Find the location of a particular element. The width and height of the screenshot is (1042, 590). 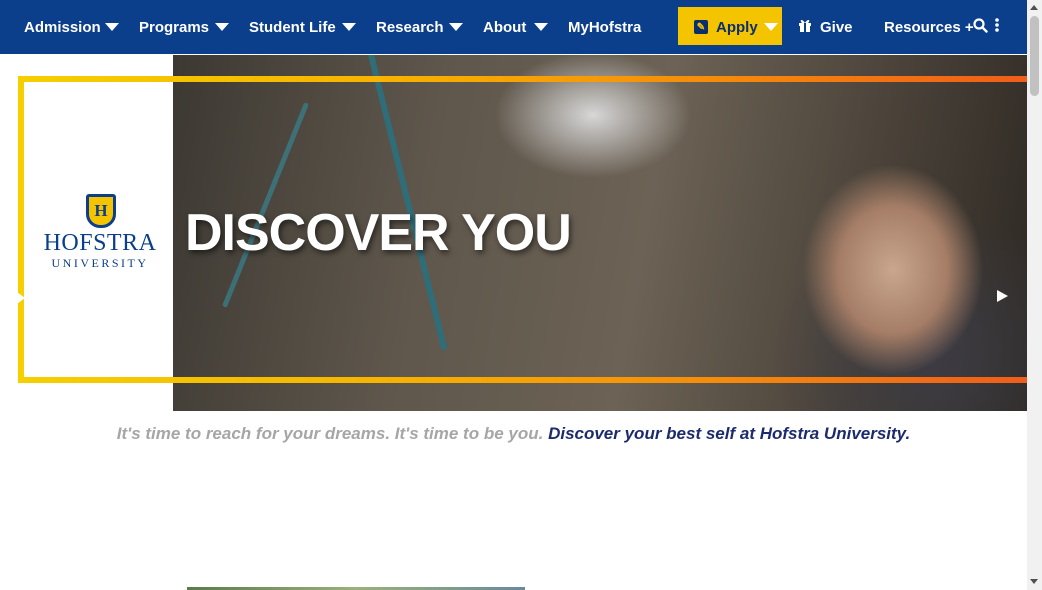

play-right-icon is located at coordinates (1002, 296).